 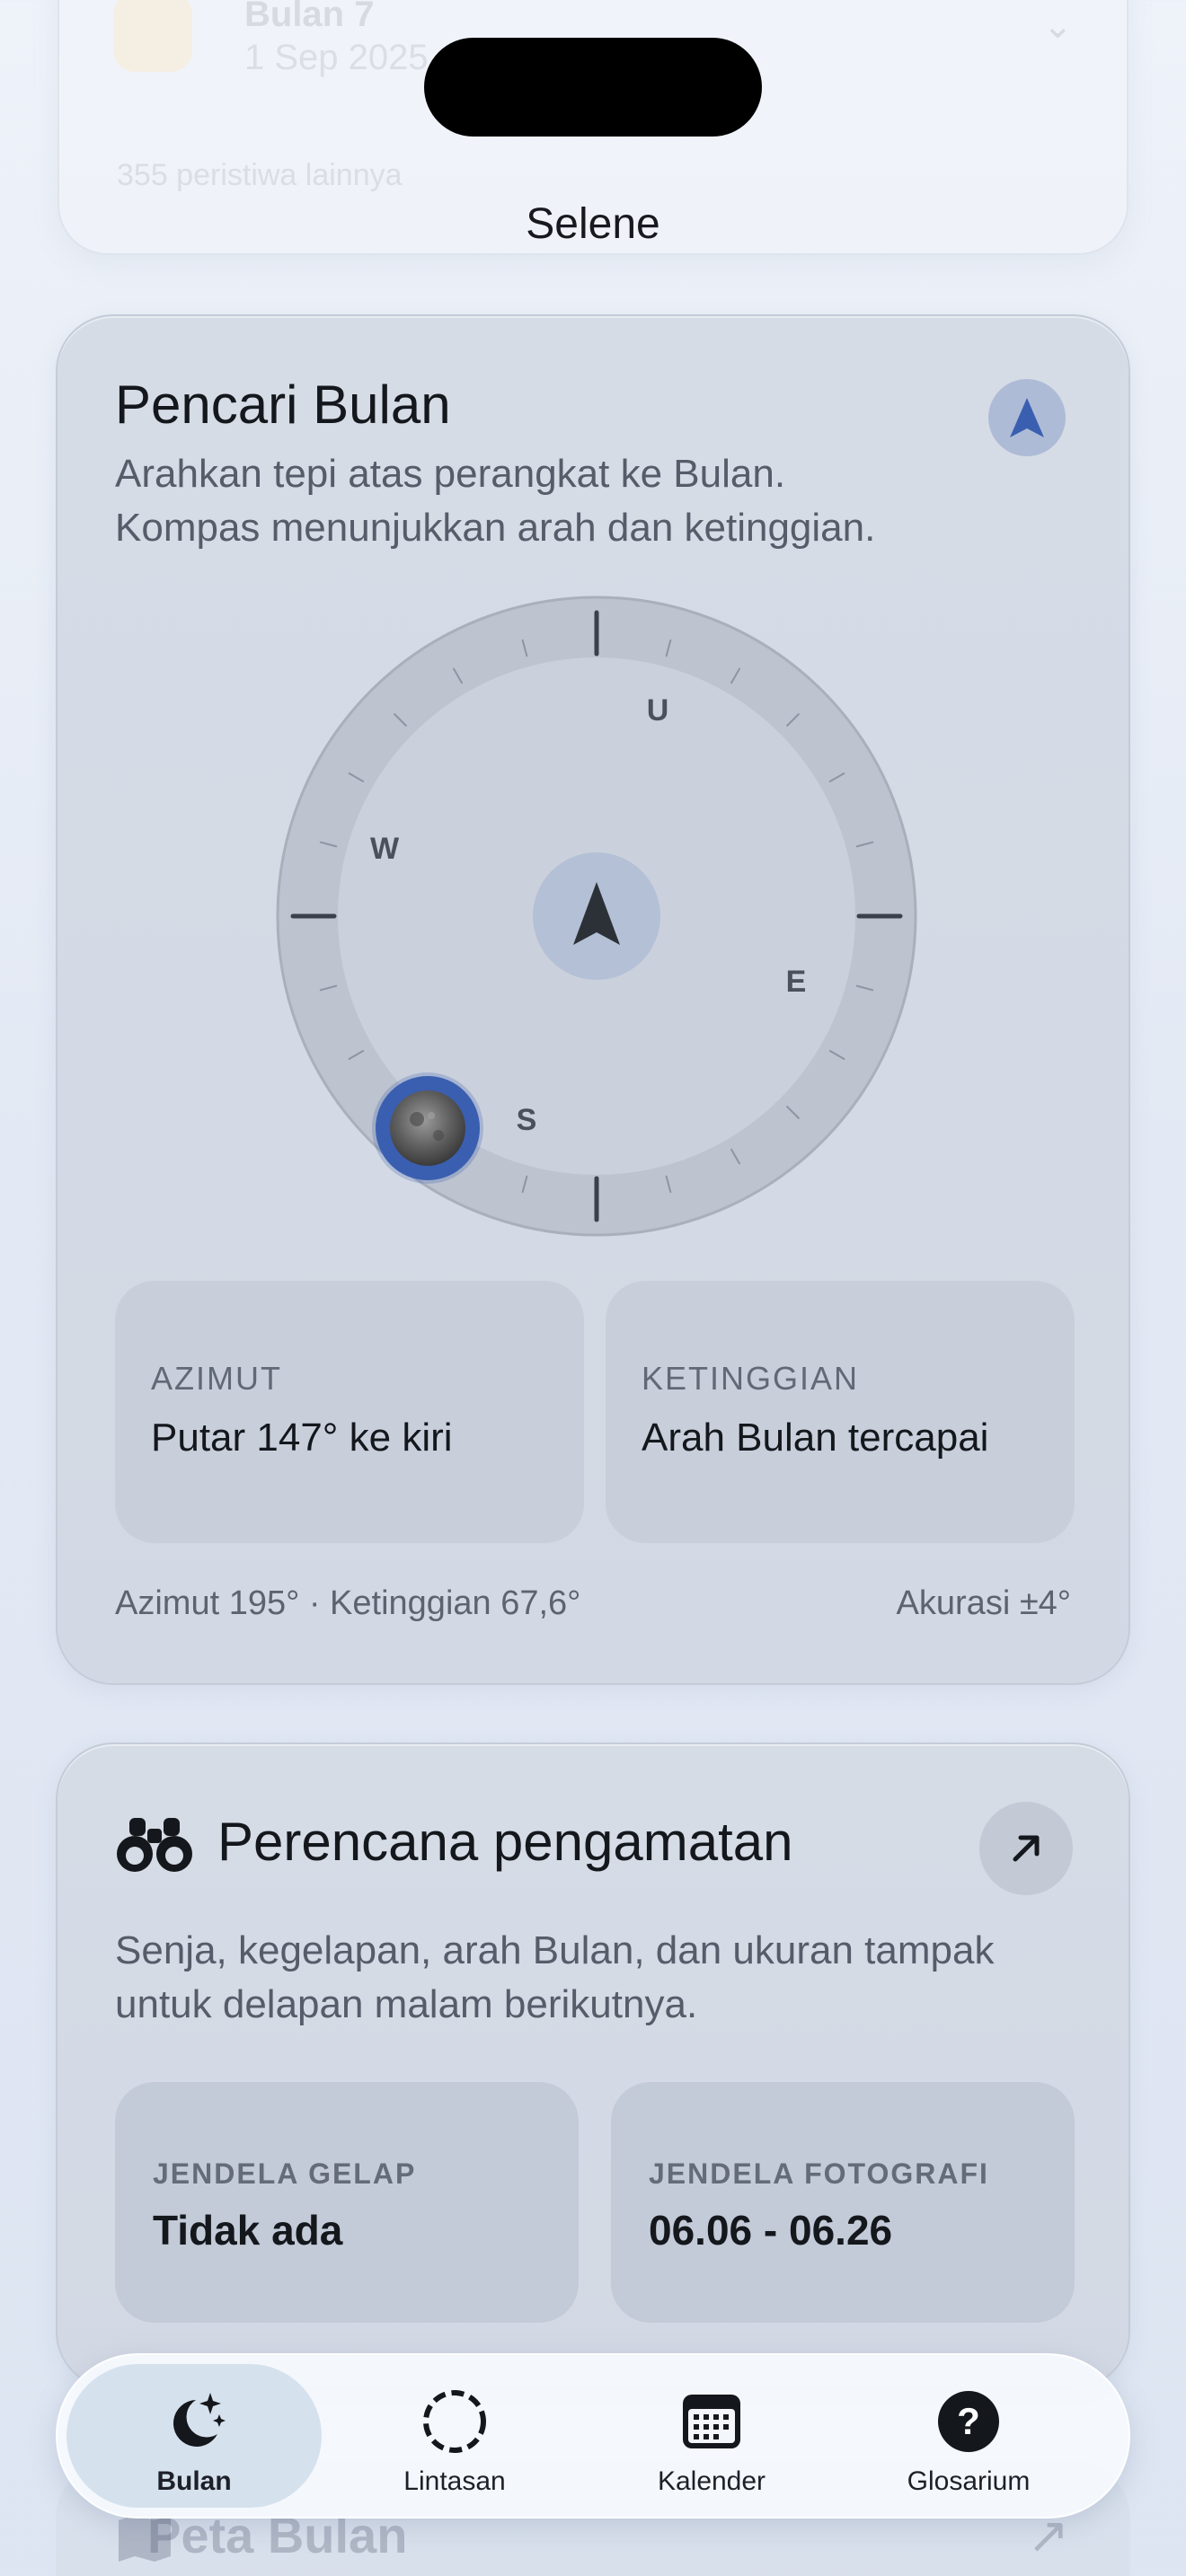 I want to click on location-arrow-icon, so click(x=1027, y=417).